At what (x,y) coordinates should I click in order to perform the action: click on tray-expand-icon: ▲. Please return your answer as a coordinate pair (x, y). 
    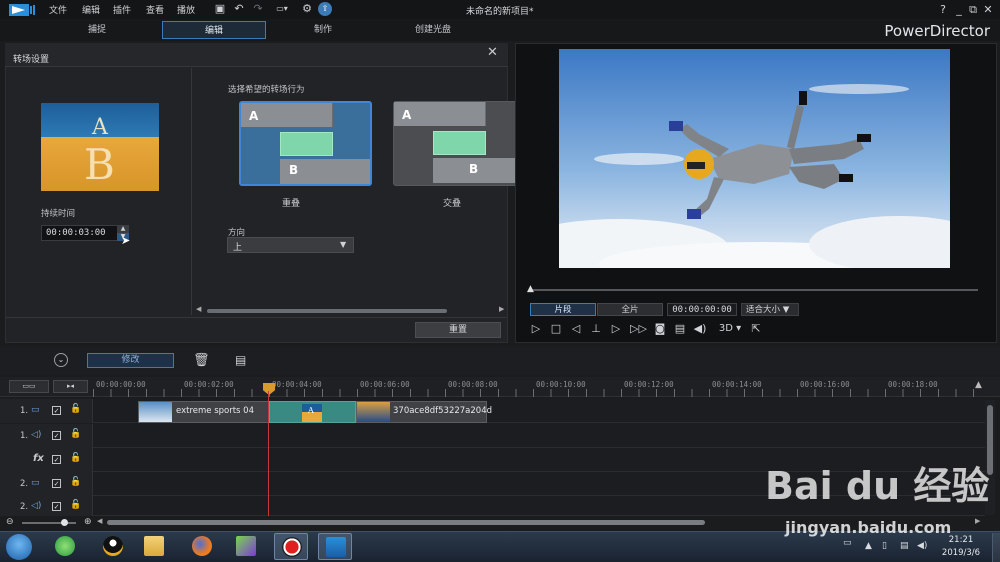
    Looking at the image, I should click on (868, 546).